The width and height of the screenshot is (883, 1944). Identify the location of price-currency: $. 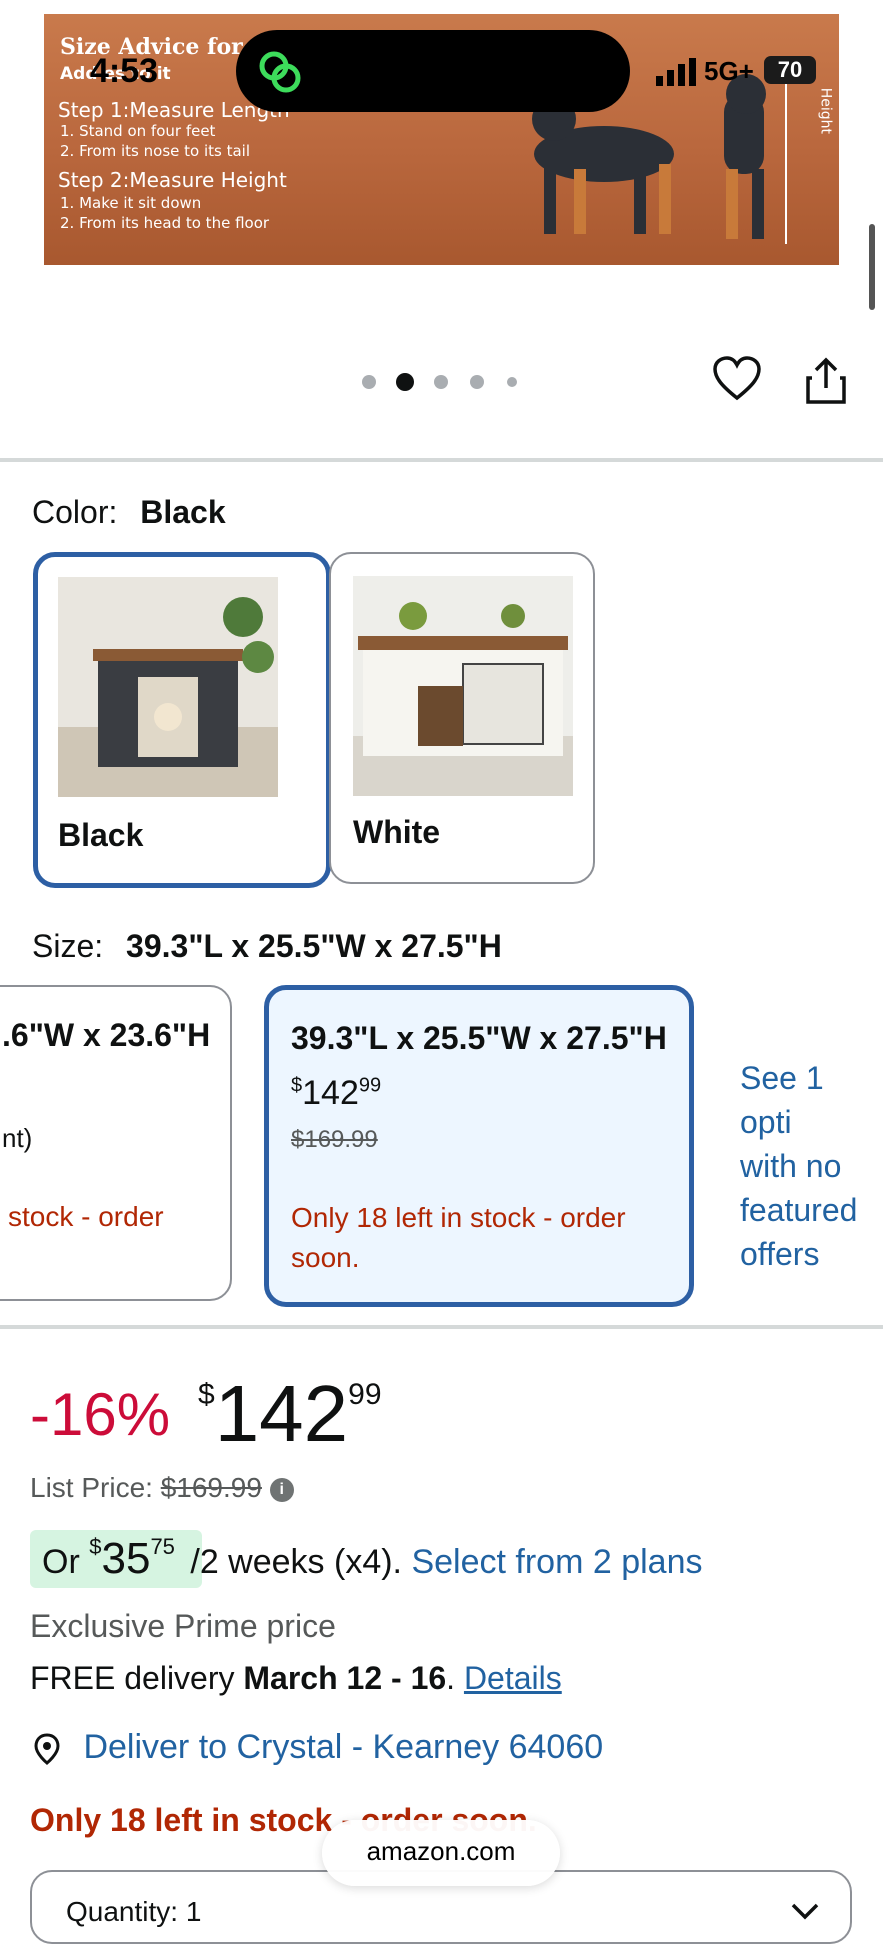
(206, 1394).